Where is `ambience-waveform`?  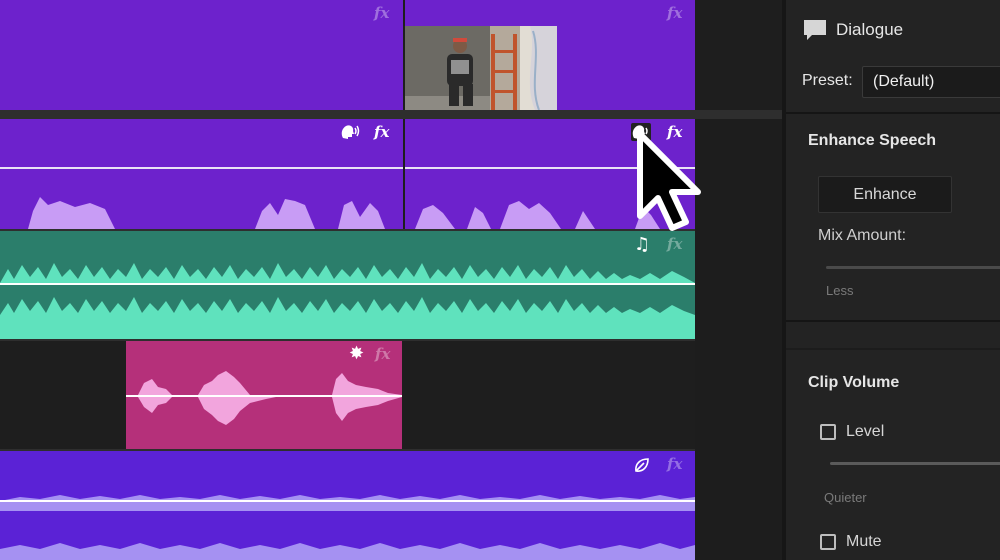
ambience-waveform is located at coordinates (347, 527).